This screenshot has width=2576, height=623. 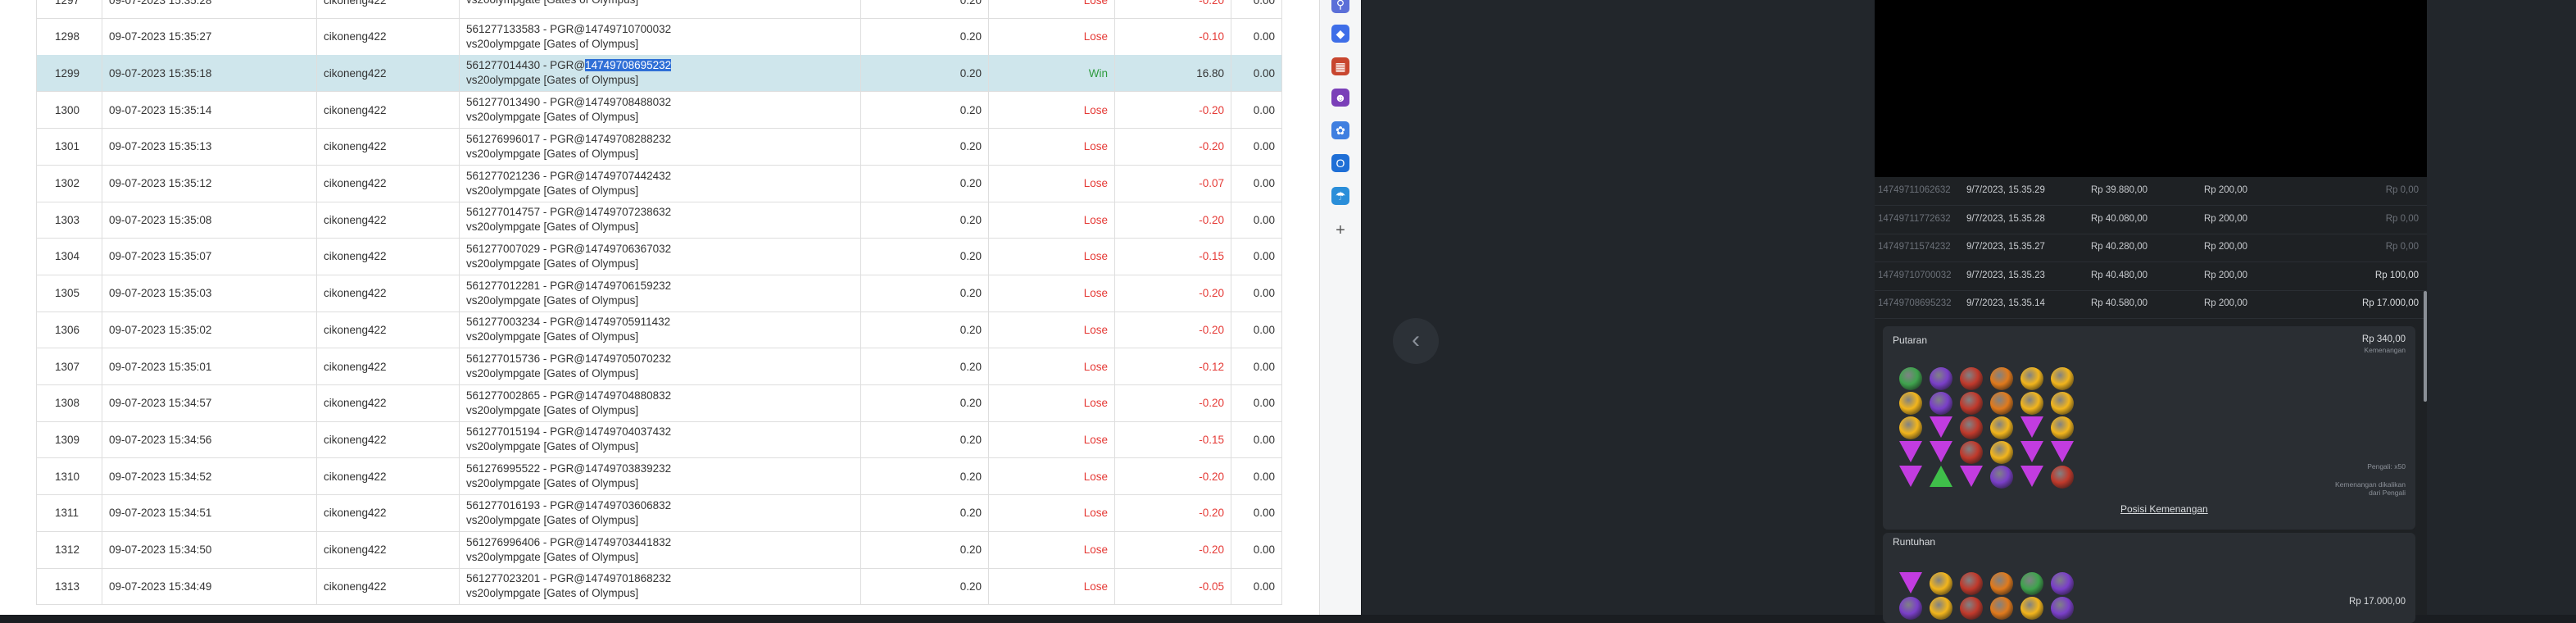 I want to click on row-date: 09-07-2023 15:35:27, so click(x=209, y=36).